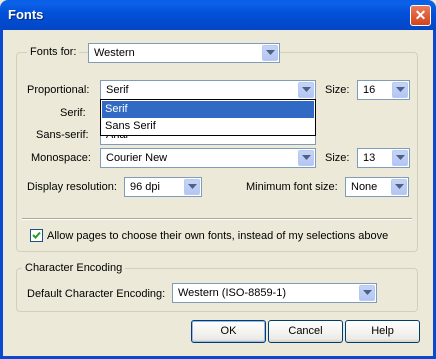 Image resolution: width=436 pixels, height=359 pixels. What do you see at coordinates (72, 187) in the screenshot?
I see `display-resolution-label: Display resolution:` at bounding box center [72, 187].